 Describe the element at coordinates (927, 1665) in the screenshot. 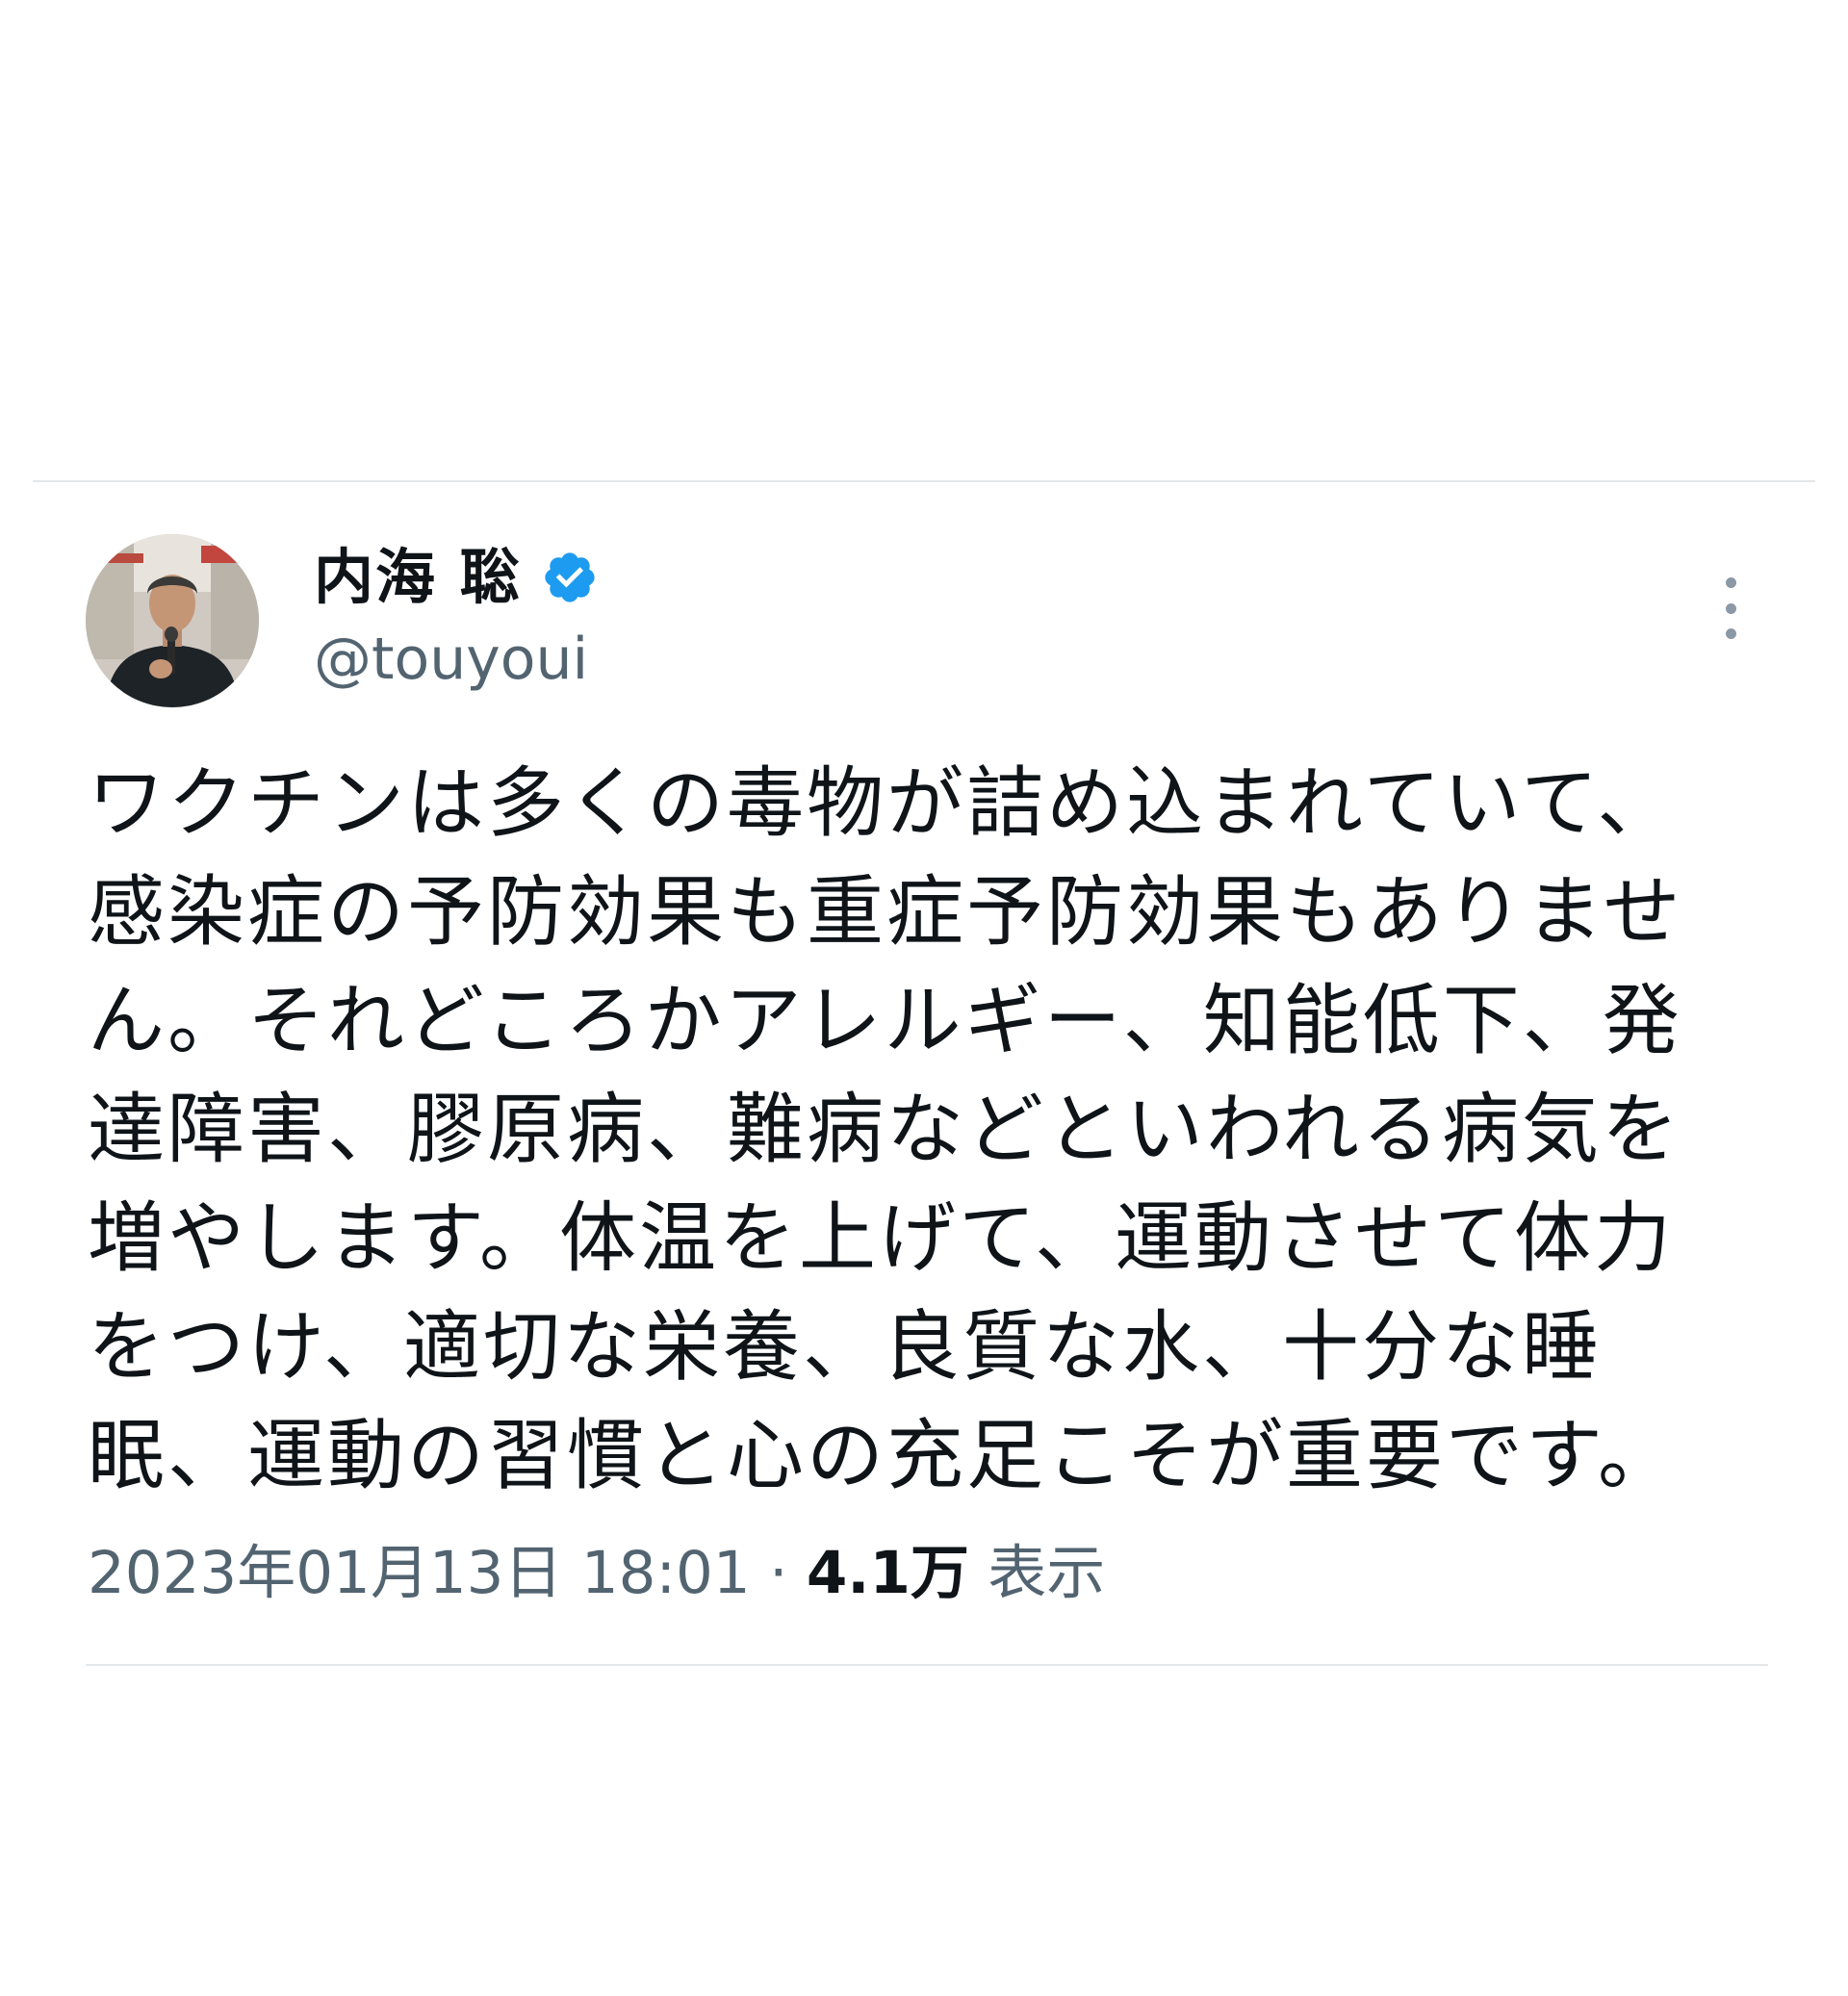

I see `bottom-divider` at that location.